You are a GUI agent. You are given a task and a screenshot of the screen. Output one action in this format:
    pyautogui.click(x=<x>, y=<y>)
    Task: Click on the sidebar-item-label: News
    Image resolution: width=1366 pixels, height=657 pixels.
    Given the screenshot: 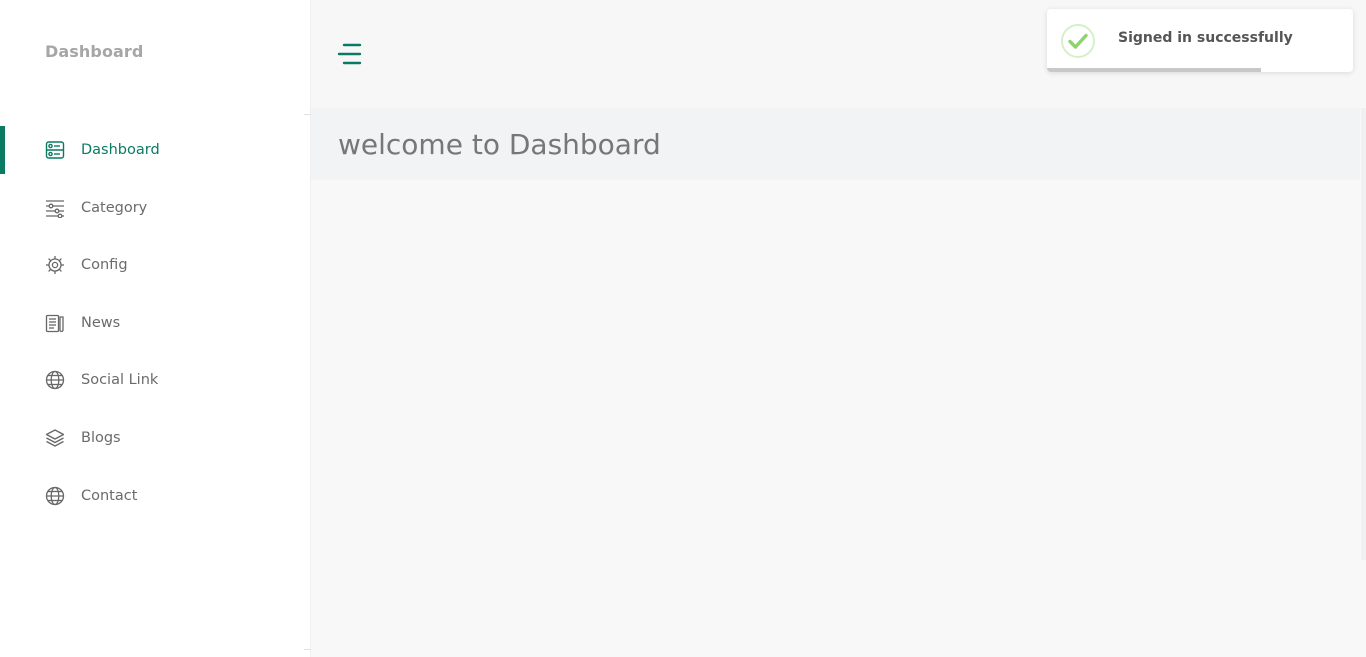 What is the action you would take?
    pyautogui.click(x=101, y=322)
    